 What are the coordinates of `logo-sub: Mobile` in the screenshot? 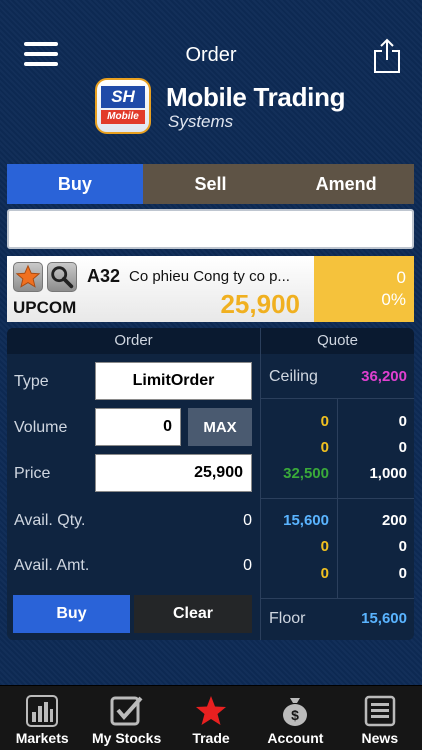 It's located at (123, 117).